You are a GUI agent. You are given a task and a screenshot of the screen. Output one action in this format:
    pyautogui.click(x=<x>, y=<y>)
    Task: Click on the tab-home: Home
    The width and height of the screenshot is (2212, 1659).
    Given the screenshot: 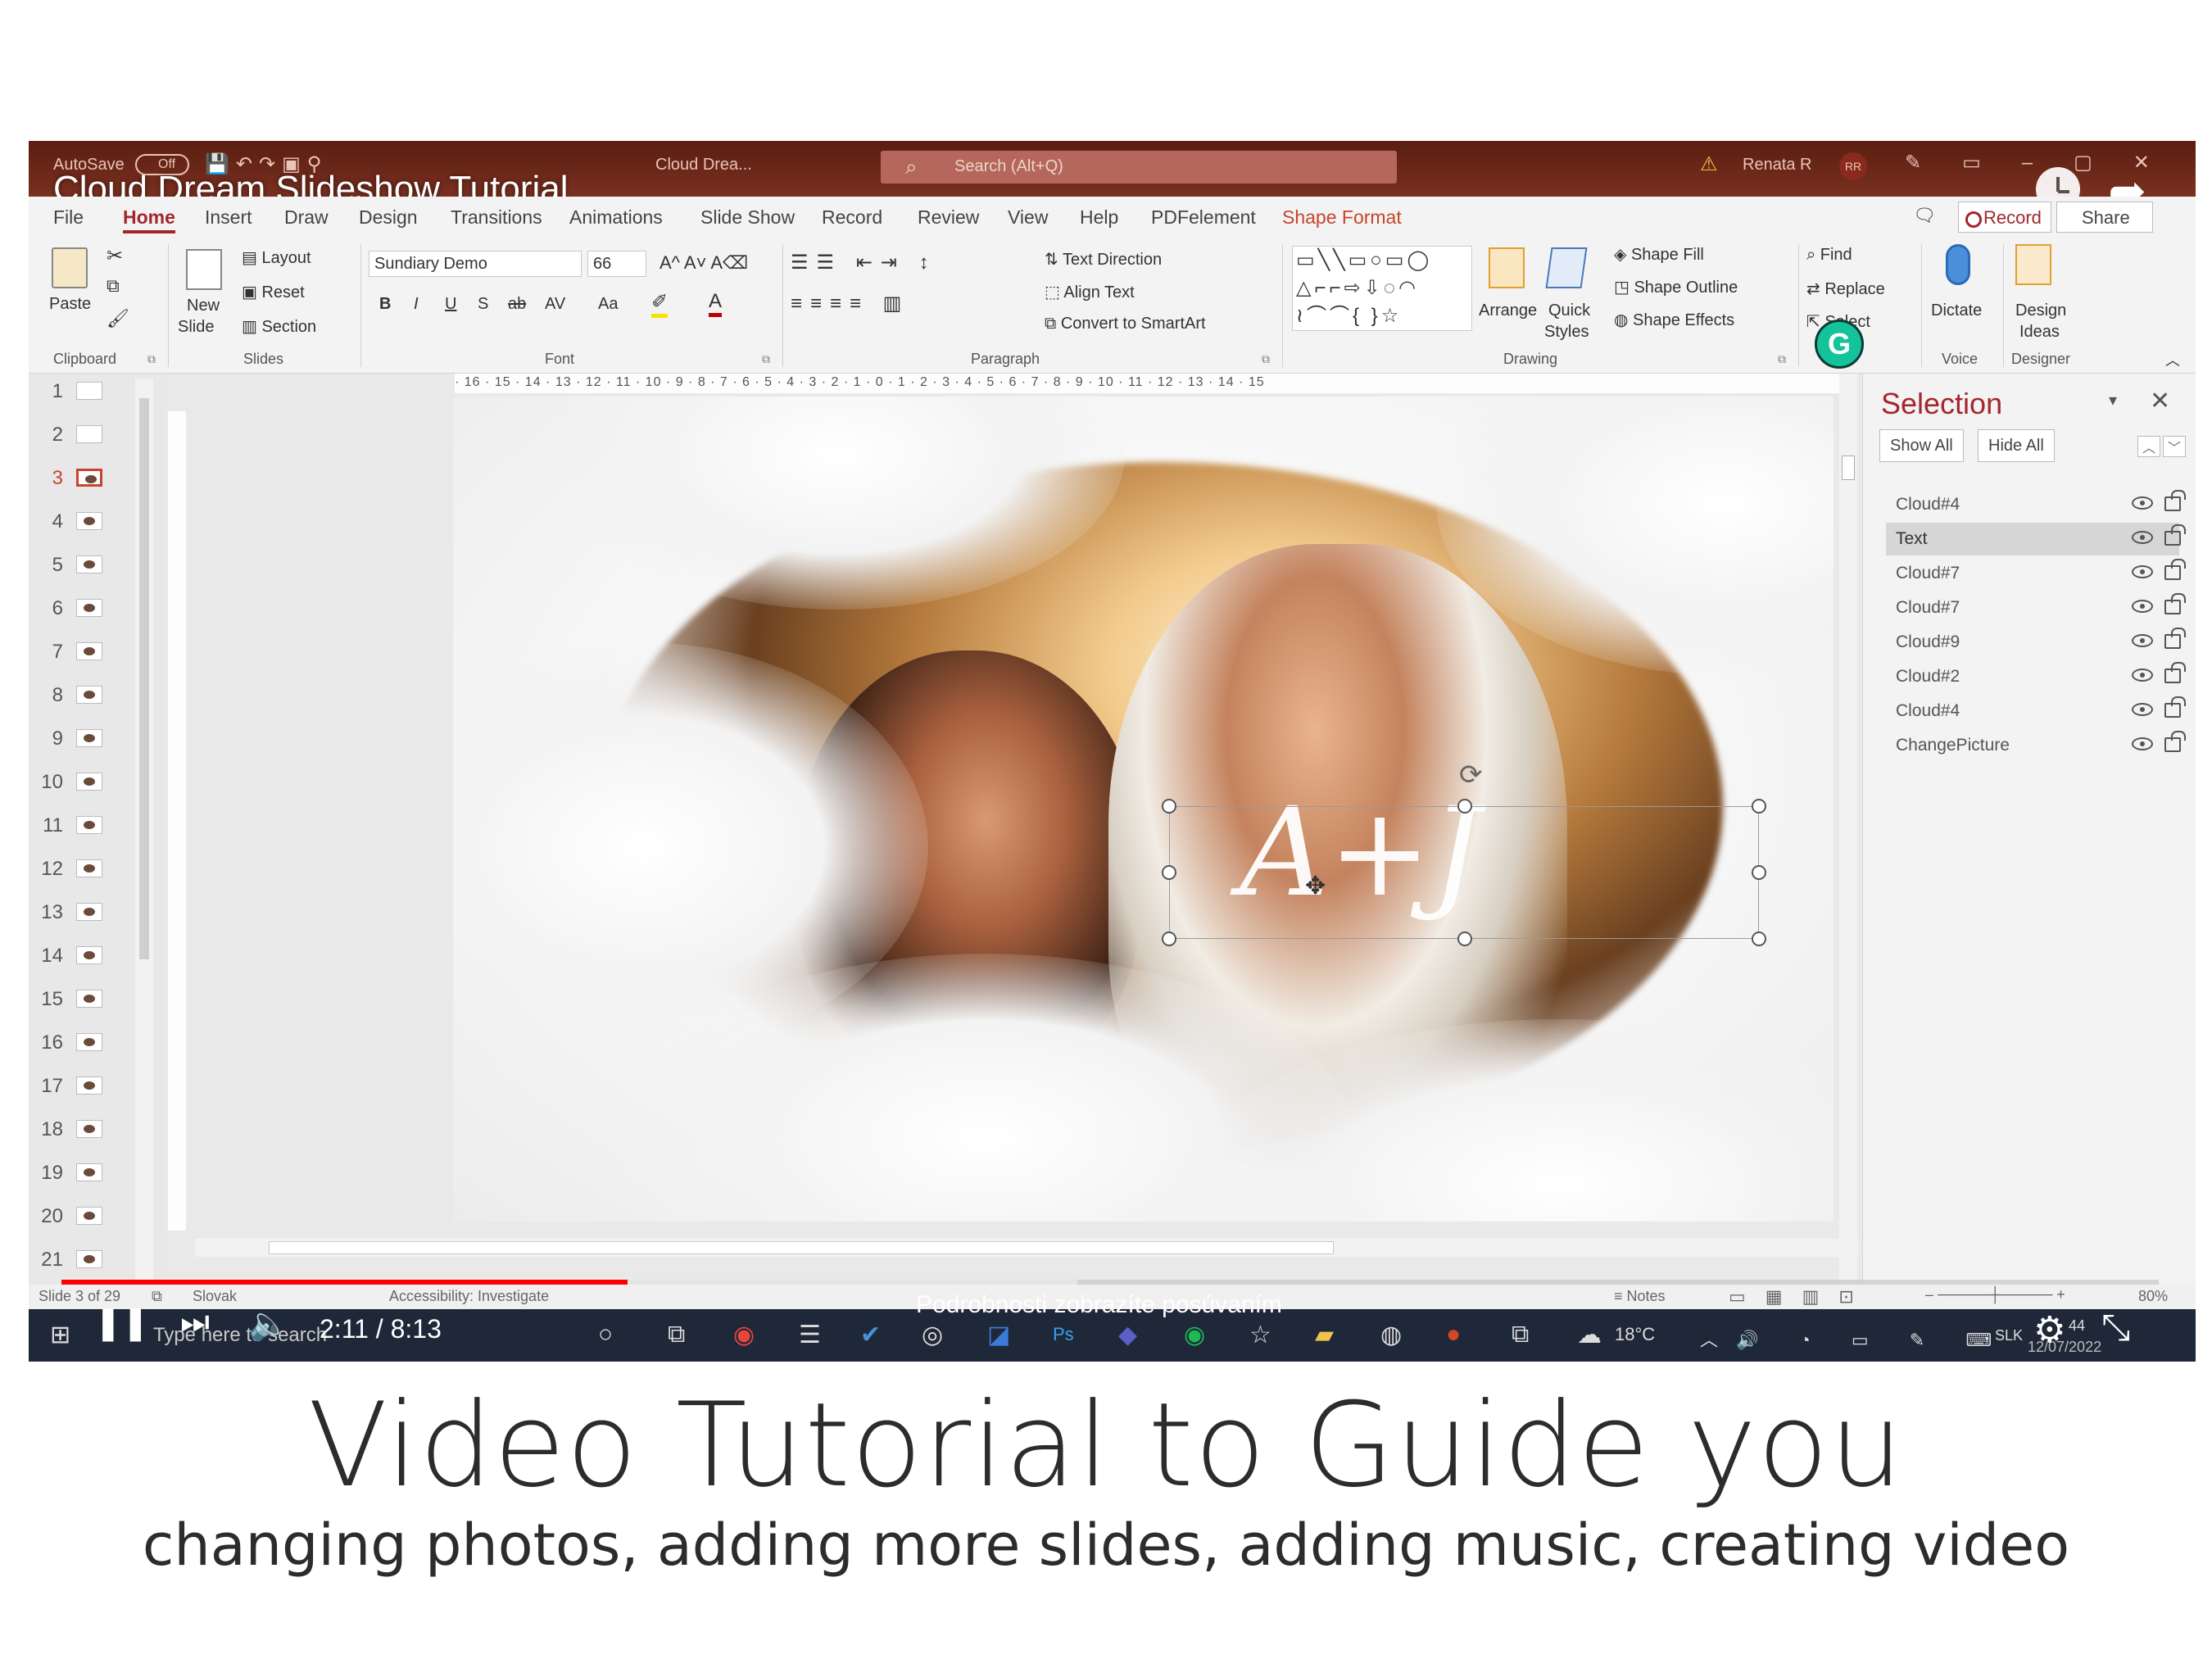 What is the action you would take?
    pyautogui.click(x=149, y=219)
    